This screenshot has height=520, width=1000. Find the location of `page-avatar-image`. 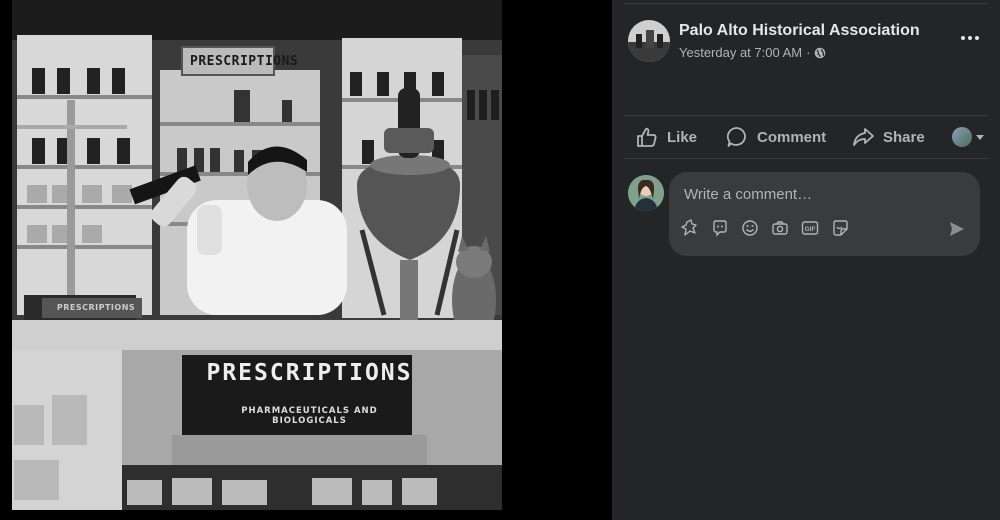

page-avatar-image is located at coordinates (649, 41).